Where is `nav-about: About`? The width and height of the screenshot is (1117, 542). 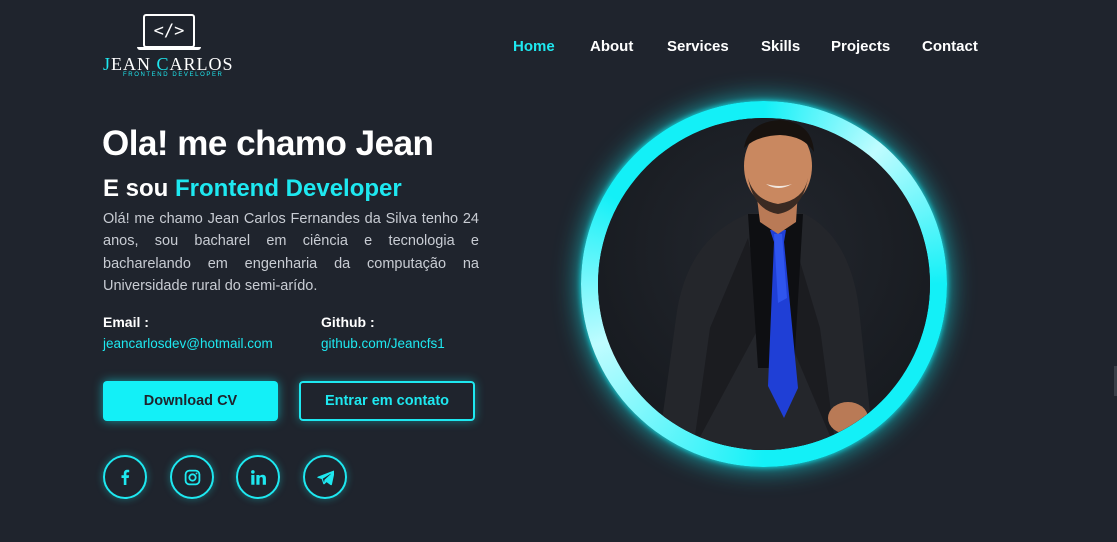
nav-about: About is located at coordinates (611, 46).